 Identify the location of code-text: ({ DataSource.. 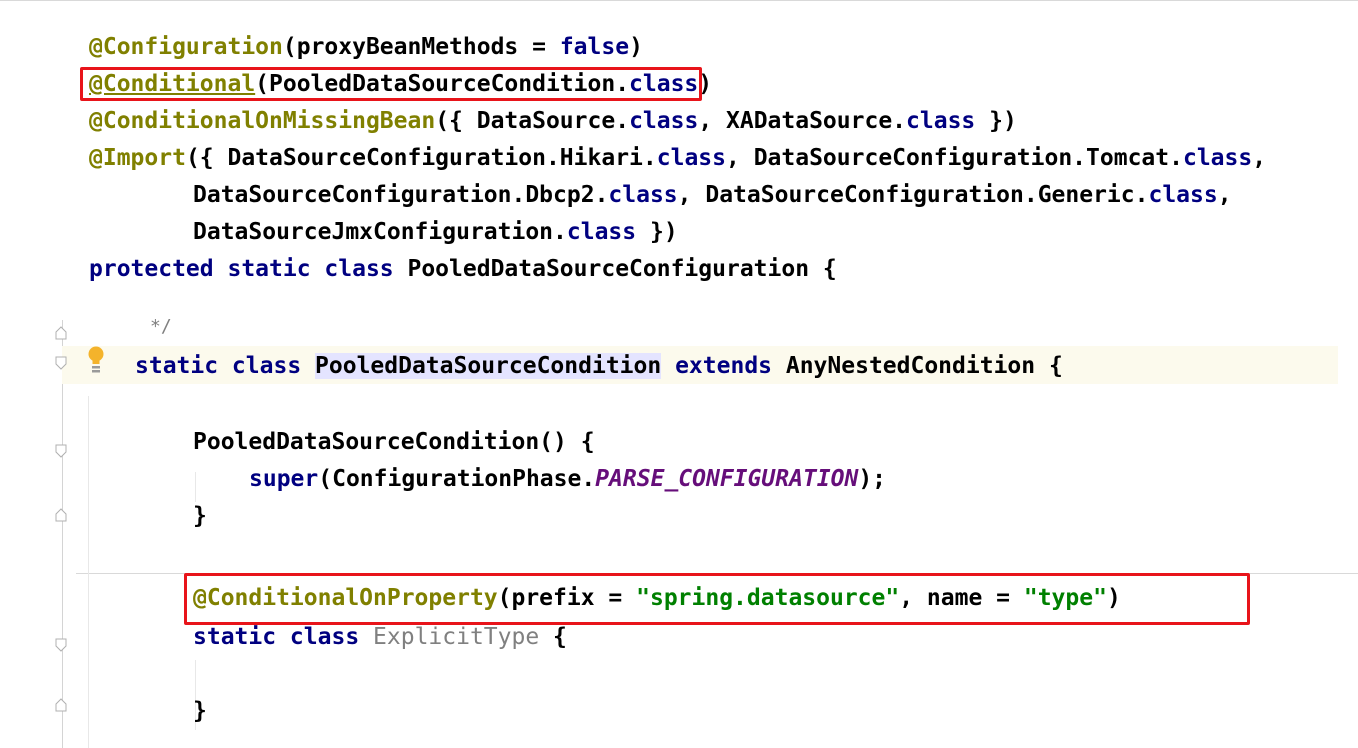
(532, 121).